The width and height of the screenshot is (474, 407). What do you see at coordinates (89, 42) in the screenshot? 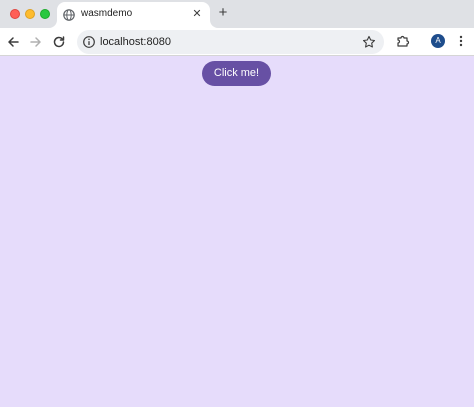
I see `site-info-icon` at bounding box center [89, 42].